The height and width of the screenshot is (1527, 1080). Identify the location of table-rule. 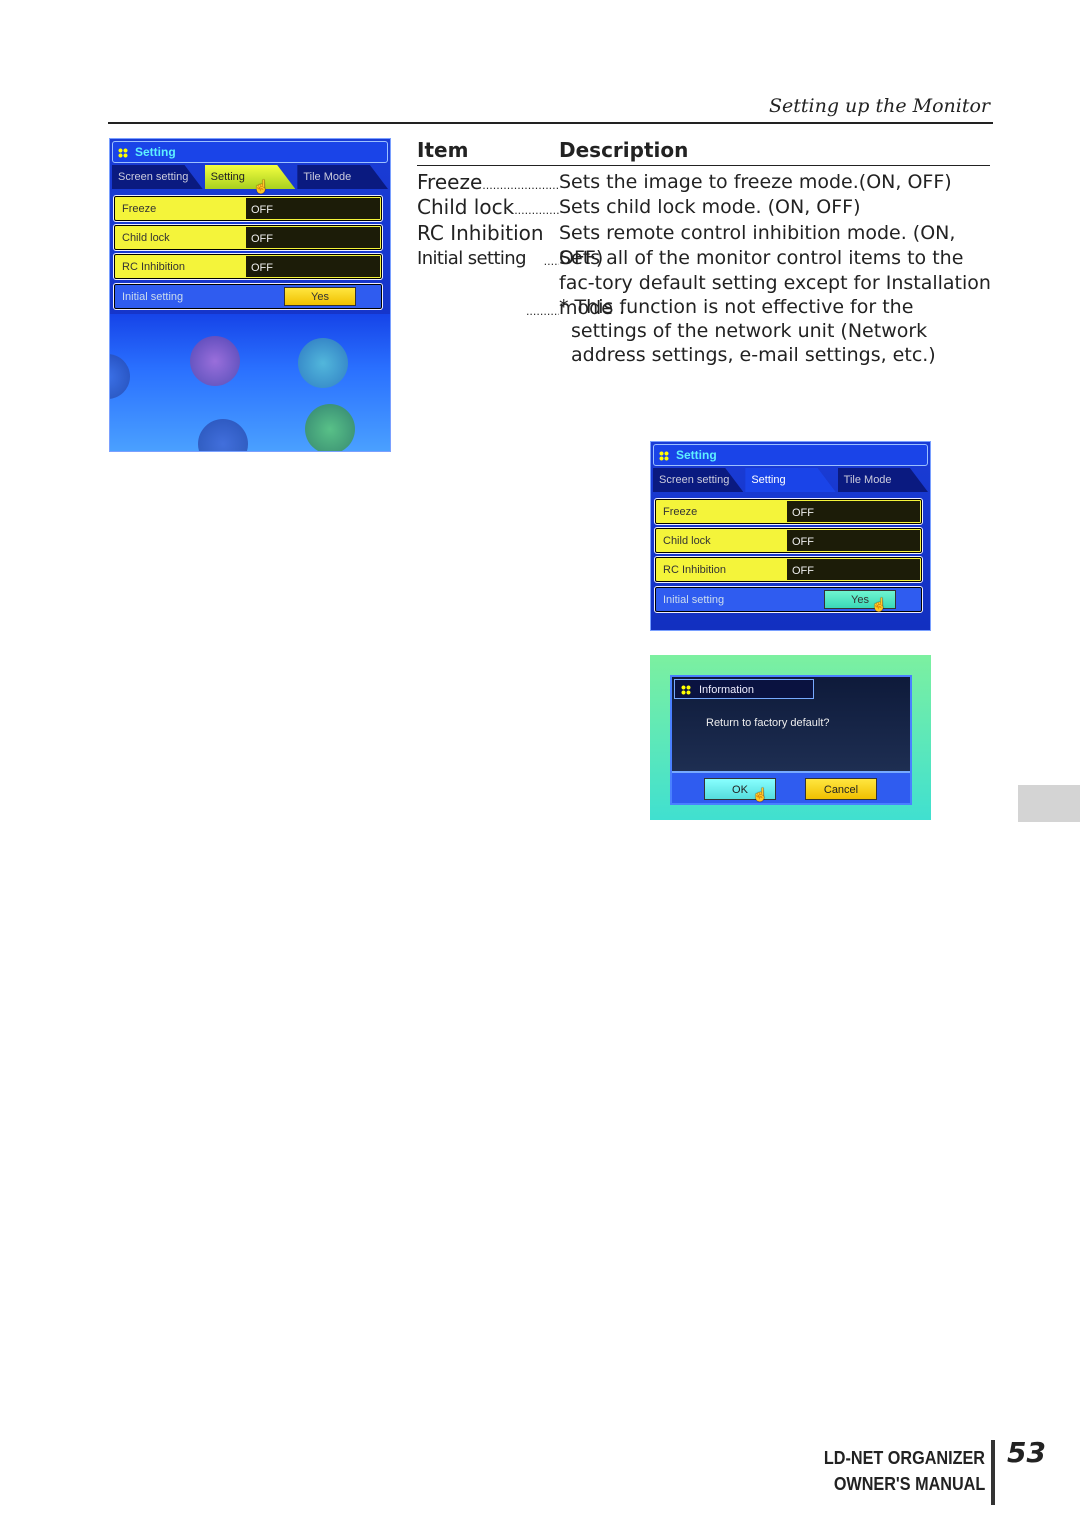
(703, 166).